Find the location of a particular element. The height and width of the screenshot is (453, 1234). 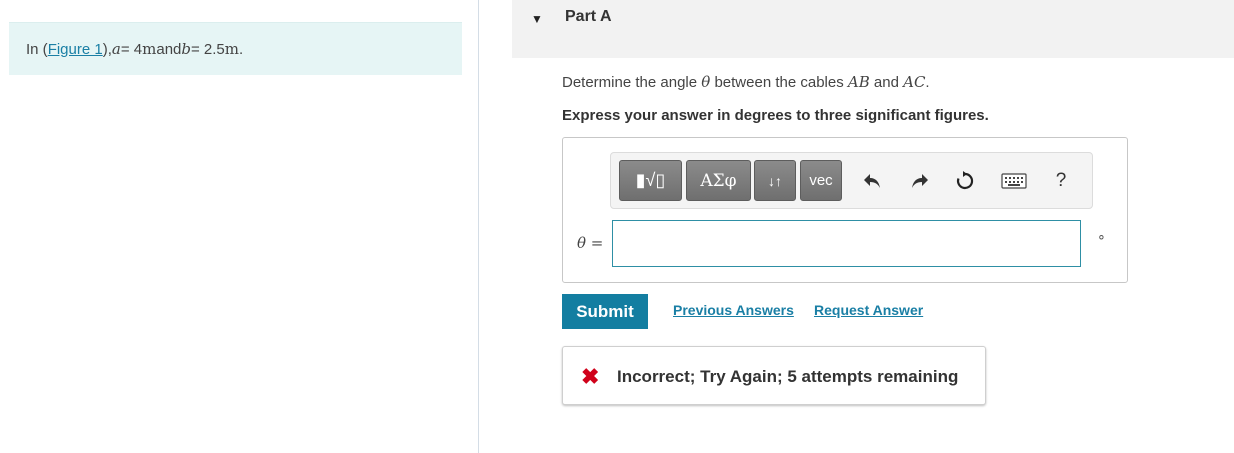

degree-unit: ∘ is located at coordinates (1101, 236).